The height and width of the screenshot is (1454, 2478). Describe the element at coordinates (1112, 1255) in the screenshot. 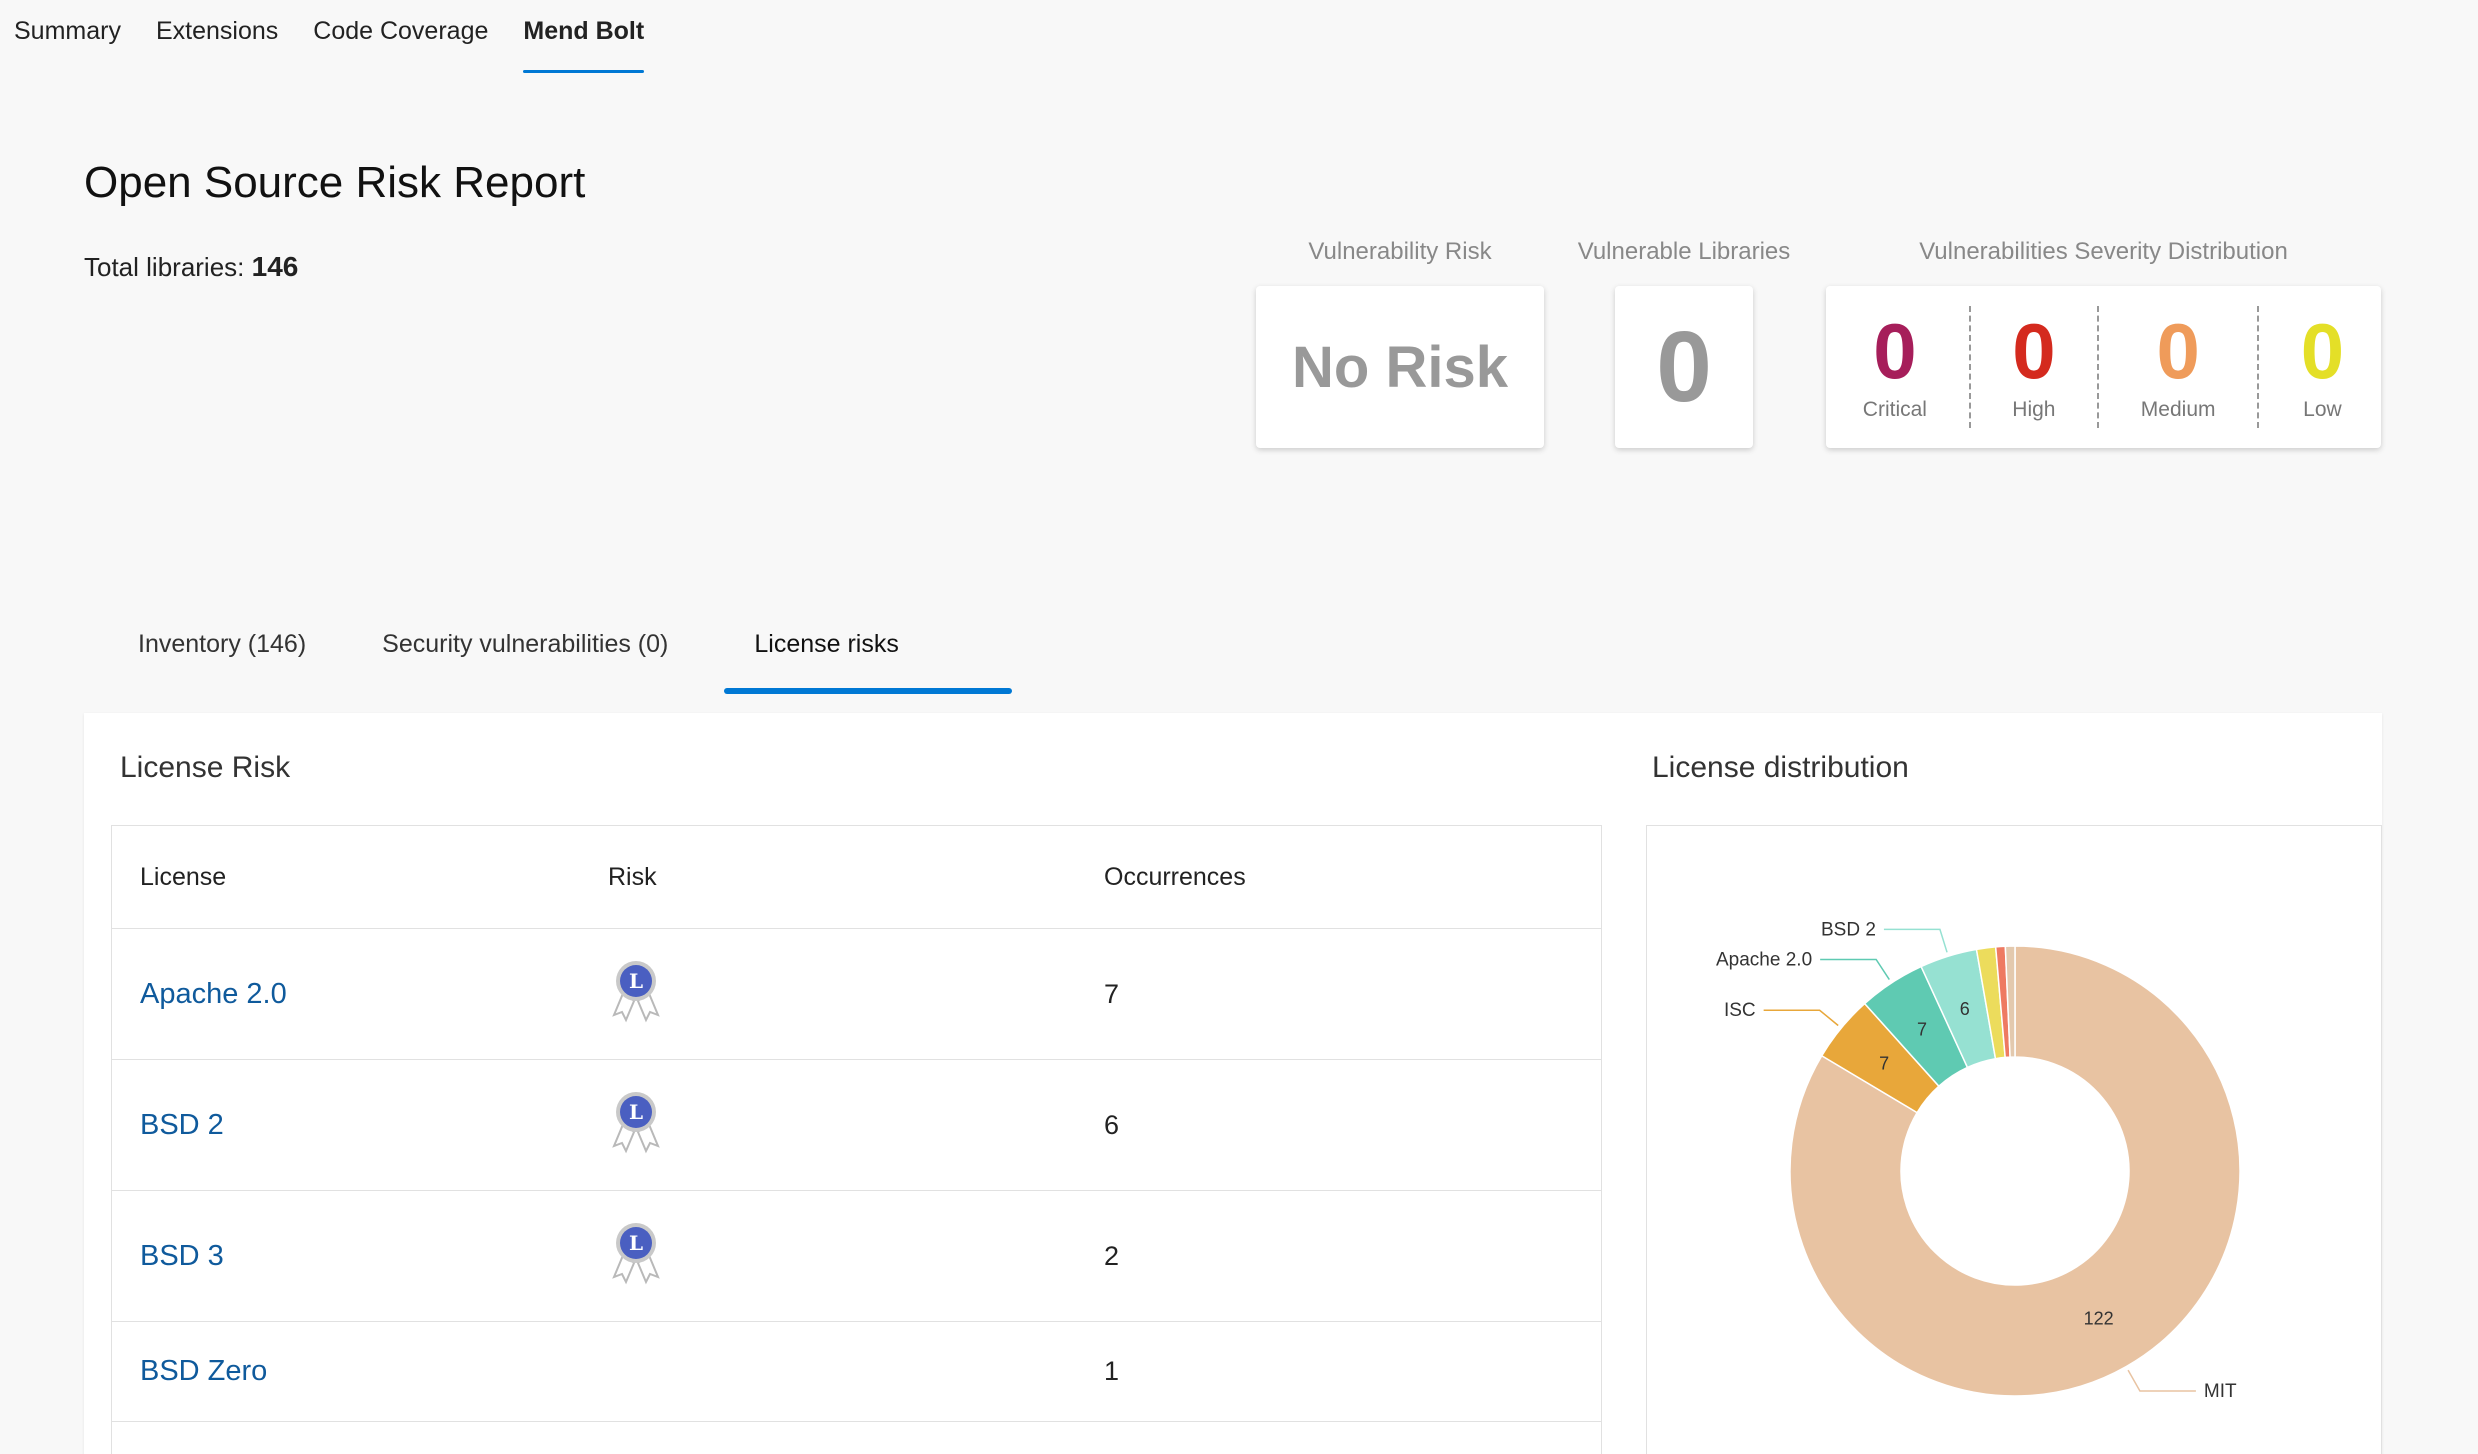

I see `occurrences-value: 2` at that location.